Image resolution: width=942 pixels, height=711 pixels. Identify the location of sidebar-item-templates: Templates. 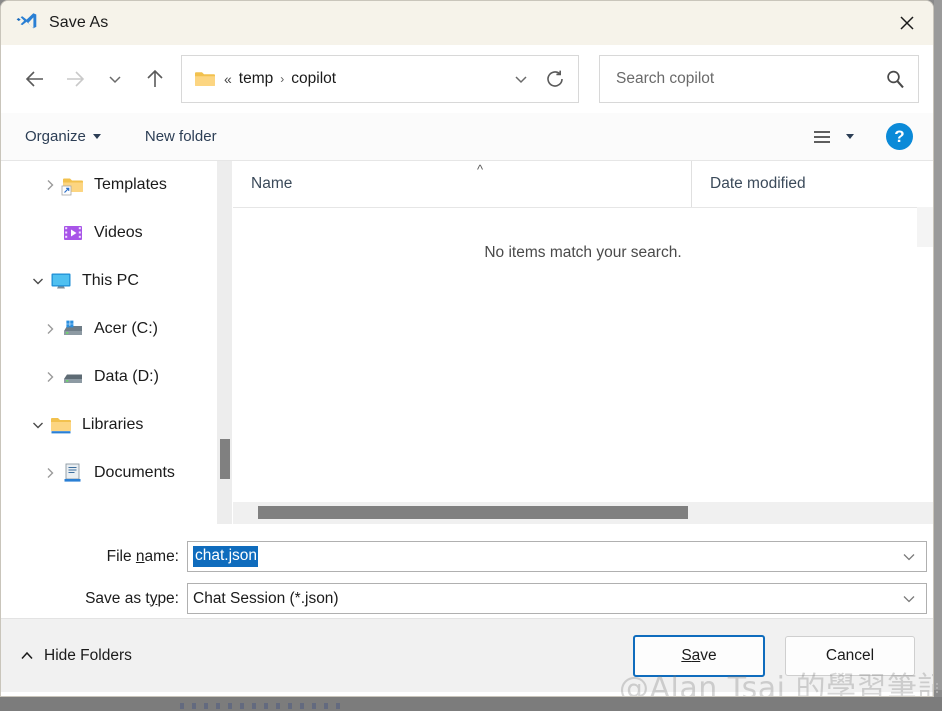
(117, 185).